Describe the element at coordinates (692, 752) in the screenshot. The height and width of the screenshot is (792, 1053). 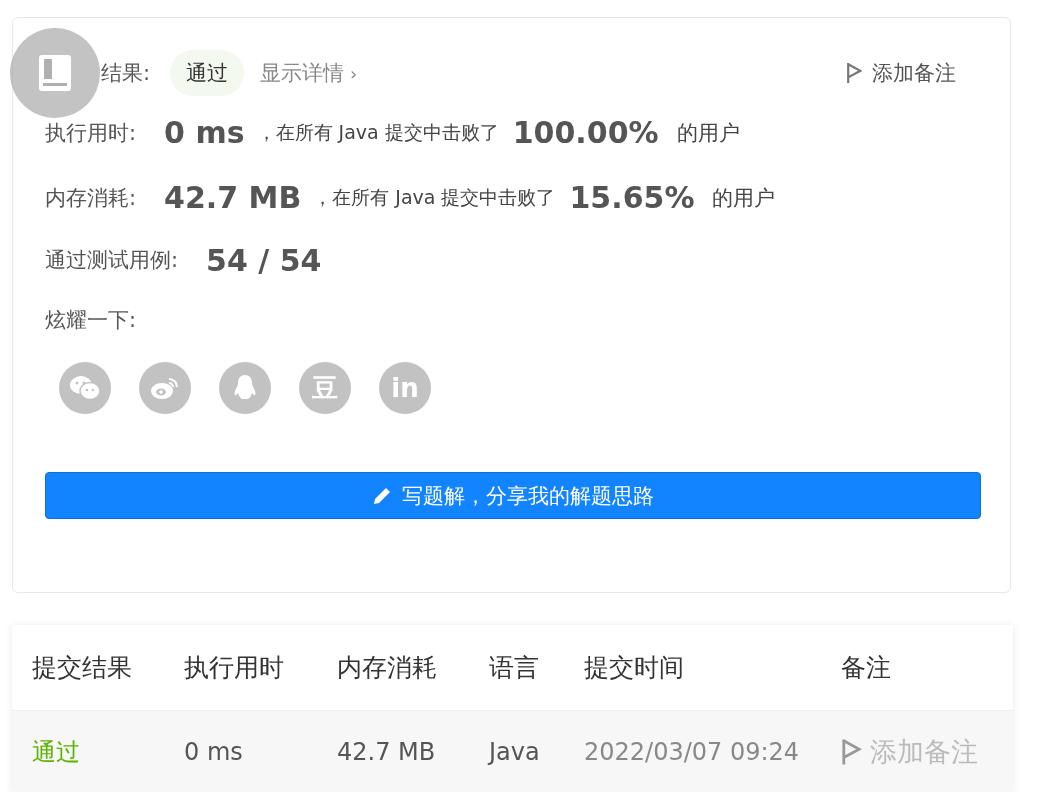
I see `table-cell-text: 2022/03/07 09:24` at that location.